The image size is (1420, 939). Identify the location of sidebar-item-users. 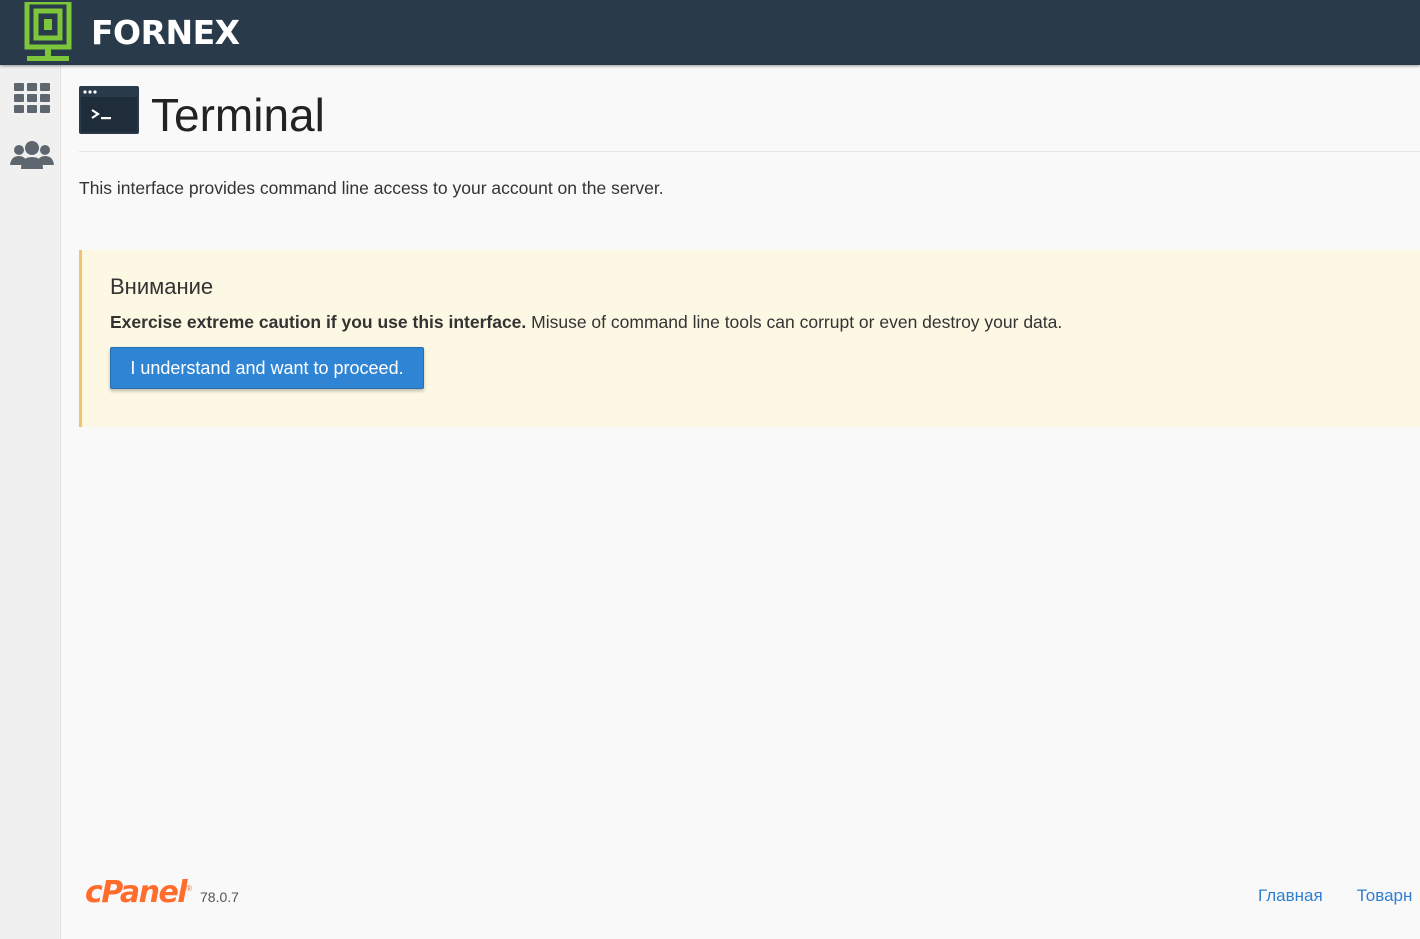
(32, 155).